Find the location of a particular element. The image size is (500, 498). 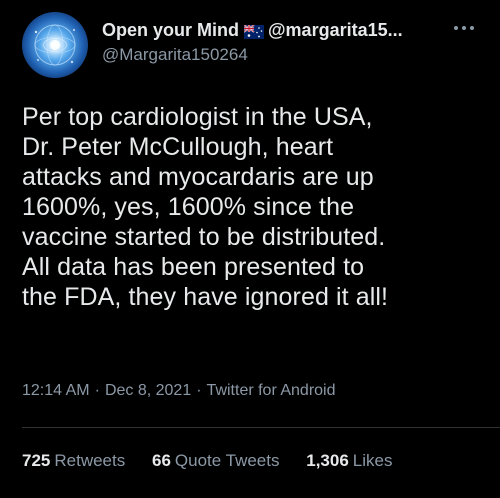

tweet-meta: 12:14 AM · Dec 8, 2021 · Twitter for Android is located at coordinates (179, 391).